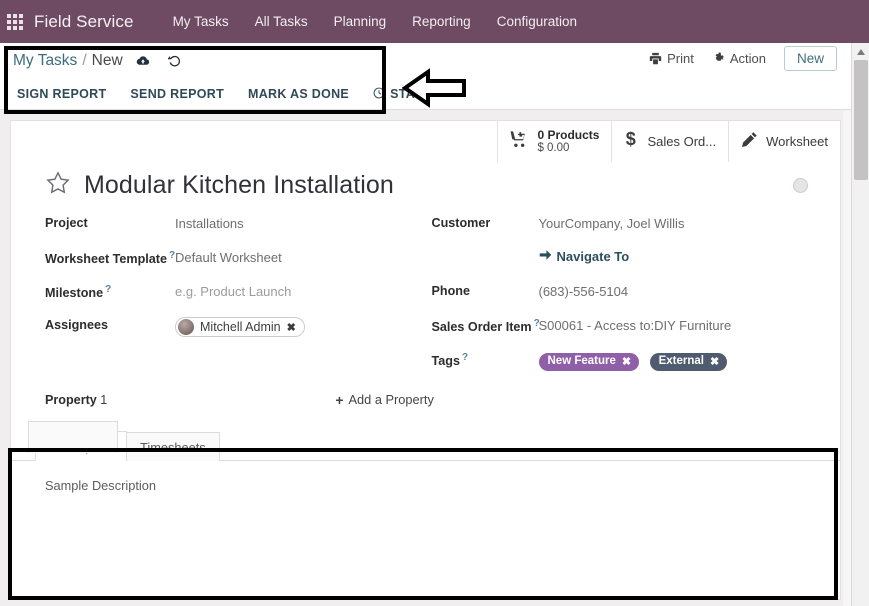  Describe the element at coordinates (636, 258) in the screenshot. I see `navigate-to-row: Navigate To` at that location.